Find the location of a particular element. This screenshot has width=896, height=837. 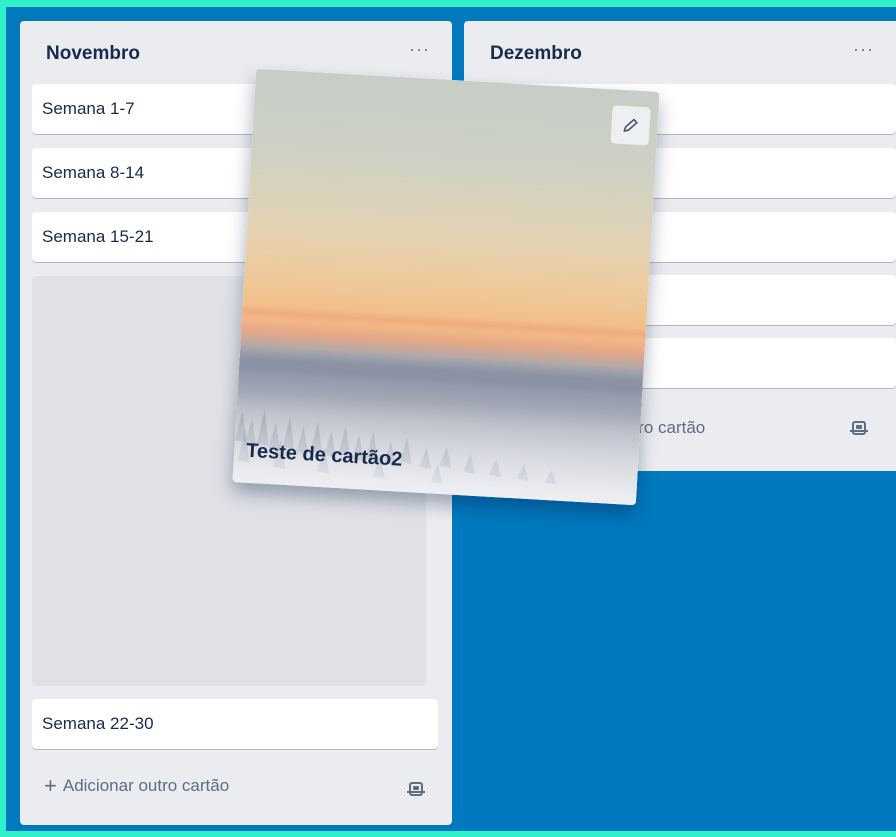

card-title: Semana 8-14 is located at coordinates (93, 172).